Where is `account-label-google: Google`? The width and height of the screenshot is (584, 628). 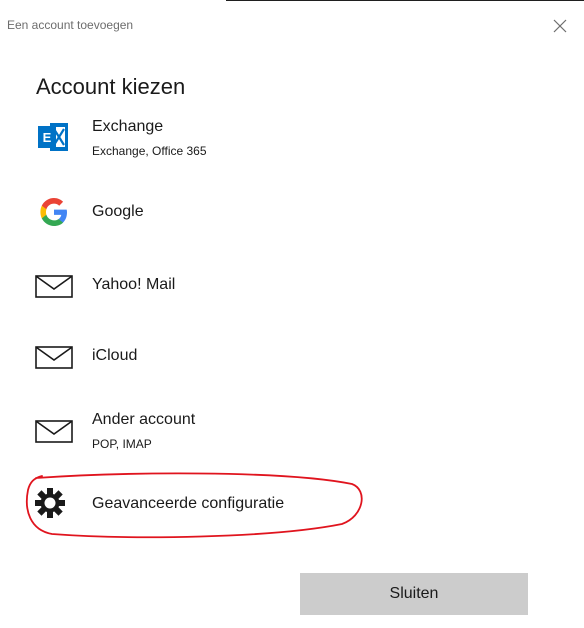
account-label-google: Google is located at coordinates (118, 211).